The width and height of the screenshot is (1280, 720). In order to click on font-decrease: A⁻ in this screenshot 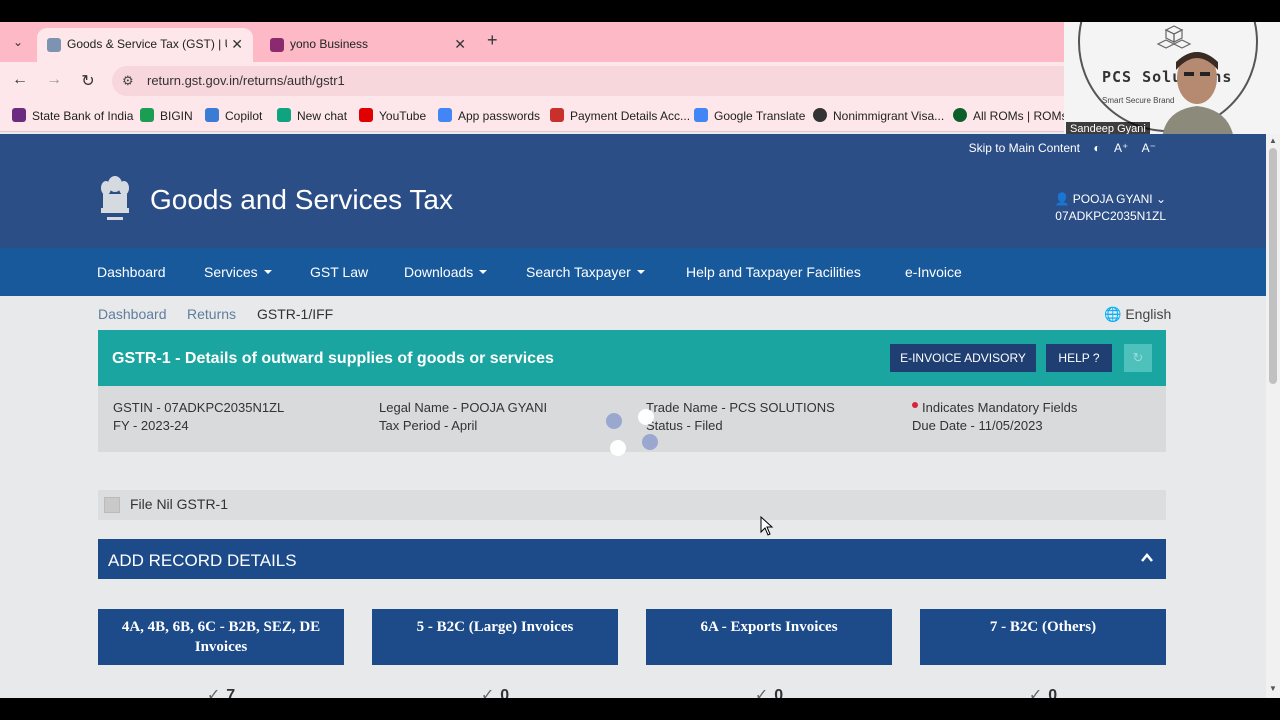, I will do `click(1149, 148)`.